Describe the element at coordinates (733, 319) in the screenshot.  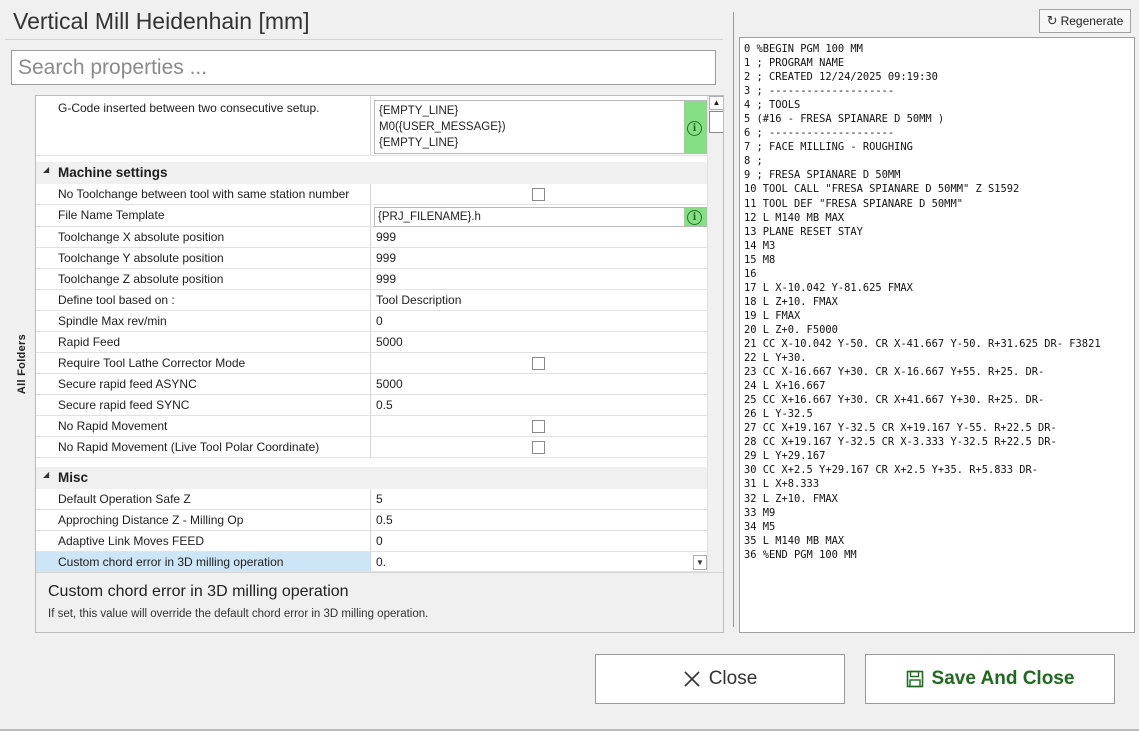
I see `panel-splitter` at that location.